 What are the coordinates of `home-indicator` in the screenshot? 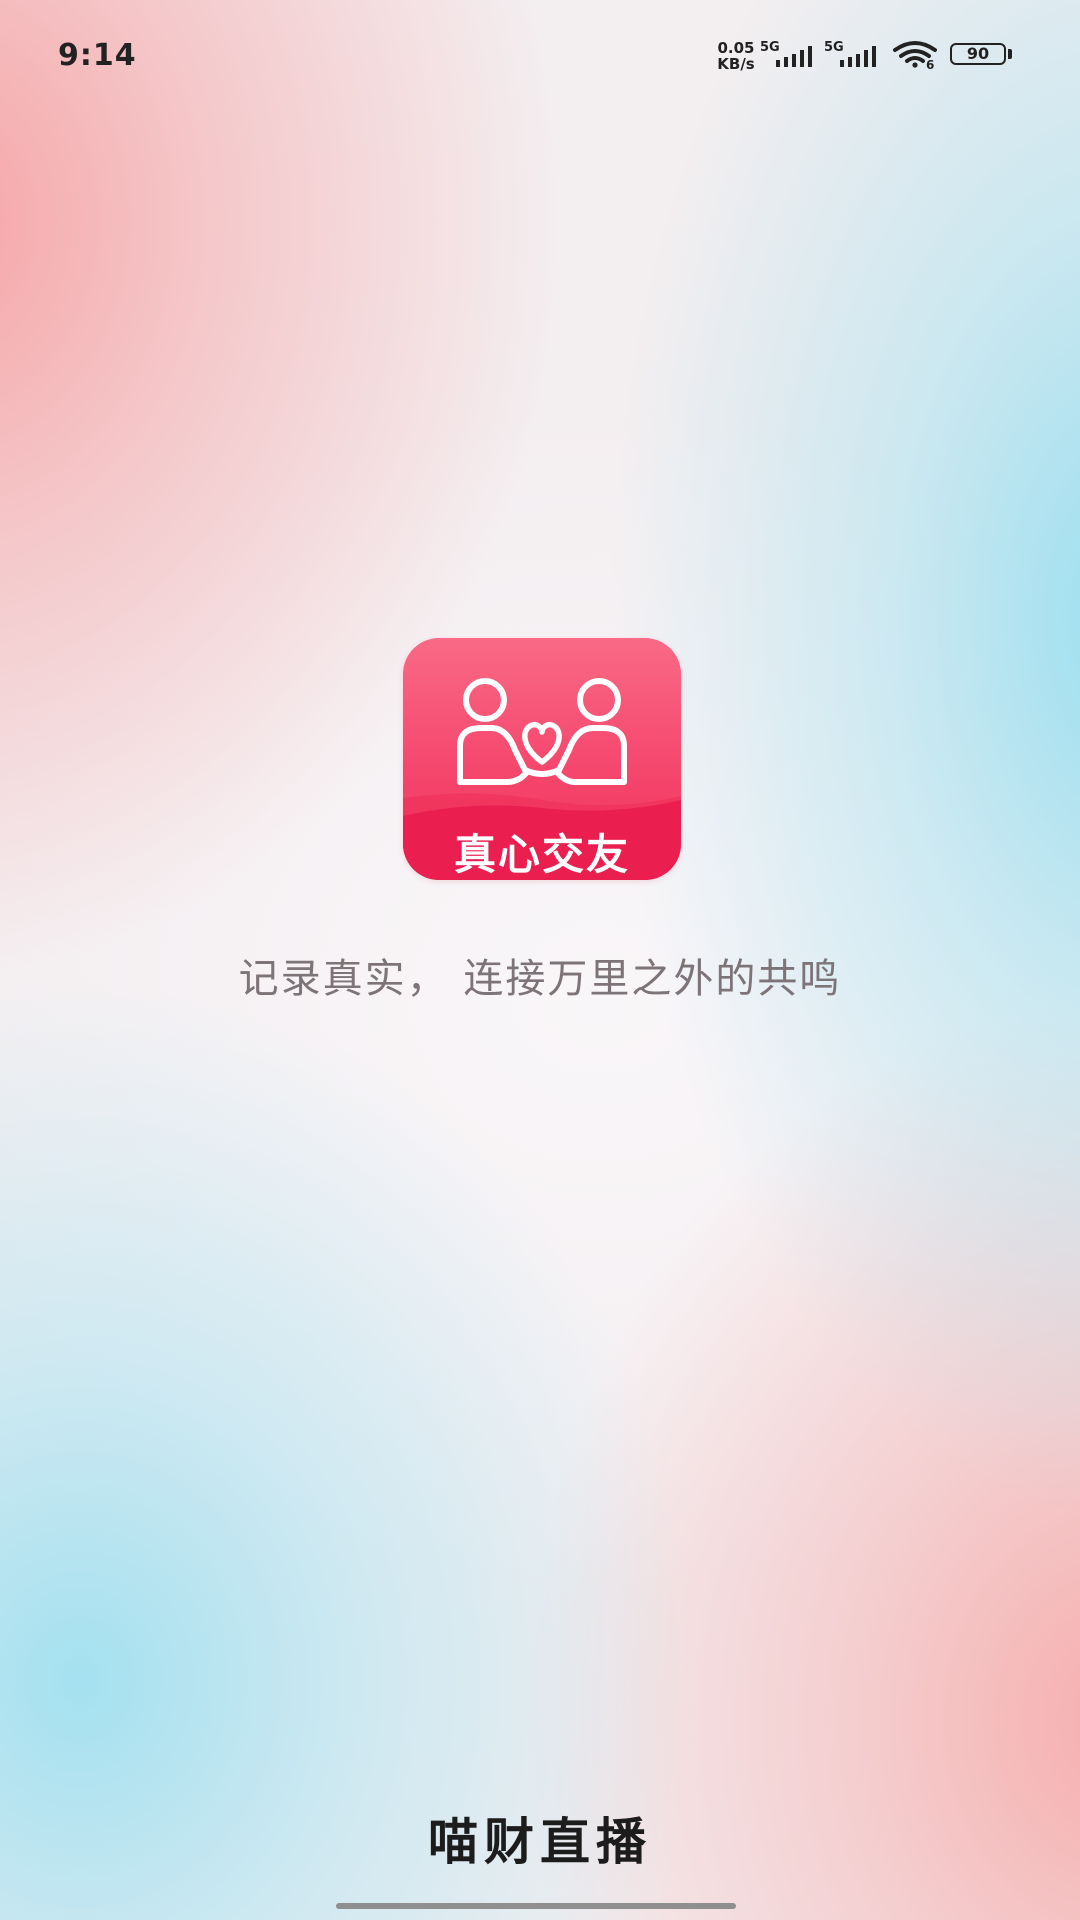 It's located at (536, 1906).